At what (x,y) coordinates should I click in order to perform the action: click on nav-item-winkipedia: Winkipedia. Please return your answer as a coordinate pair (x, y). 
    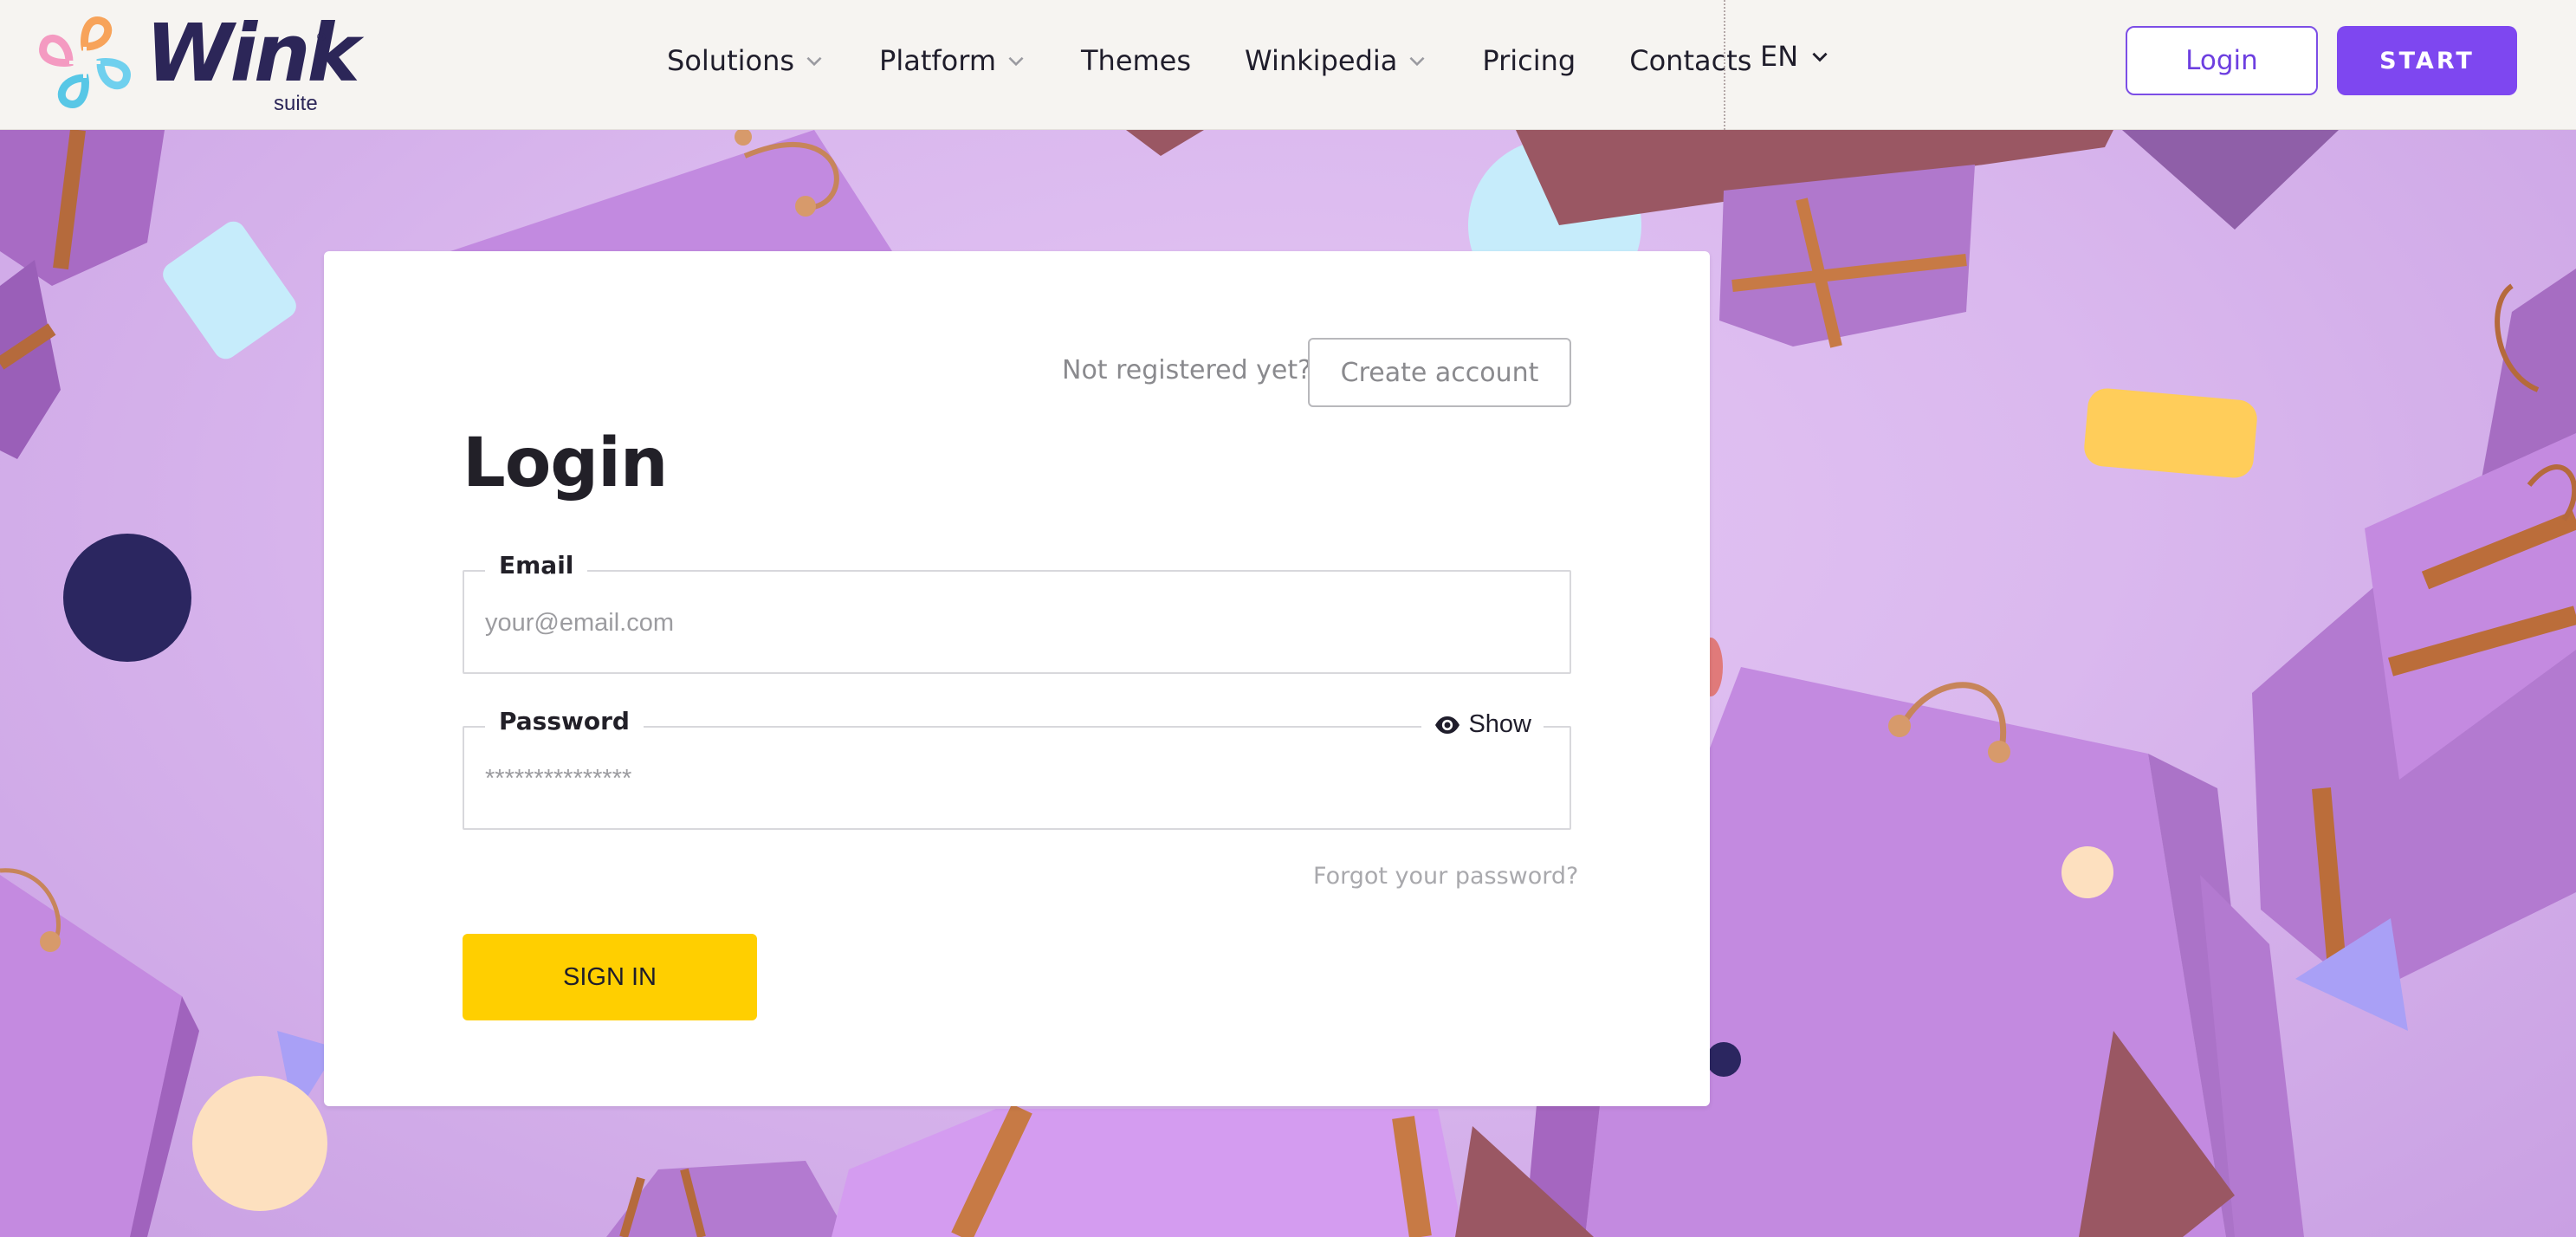
    Looking at the image, I should click on (1336, 60).